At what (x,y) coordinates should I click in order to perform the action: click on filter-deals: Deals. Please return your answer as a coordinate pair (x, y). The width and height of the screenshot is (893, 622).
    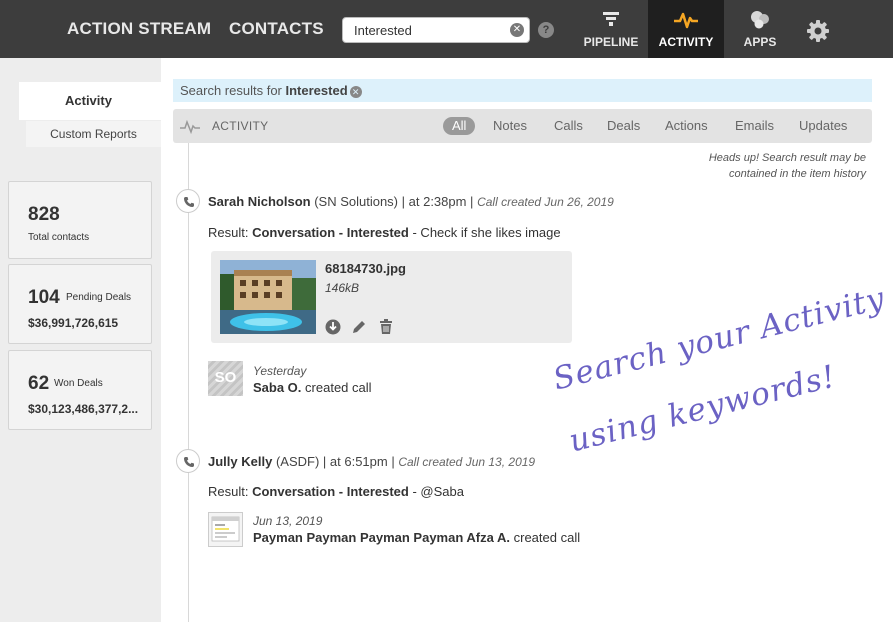
    Looking at the image, I should click on (623, 125).